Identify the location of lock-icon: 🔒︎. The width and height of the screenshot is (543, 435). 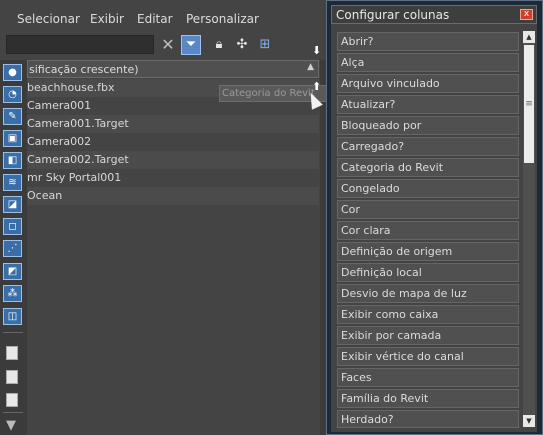
(219, 45).